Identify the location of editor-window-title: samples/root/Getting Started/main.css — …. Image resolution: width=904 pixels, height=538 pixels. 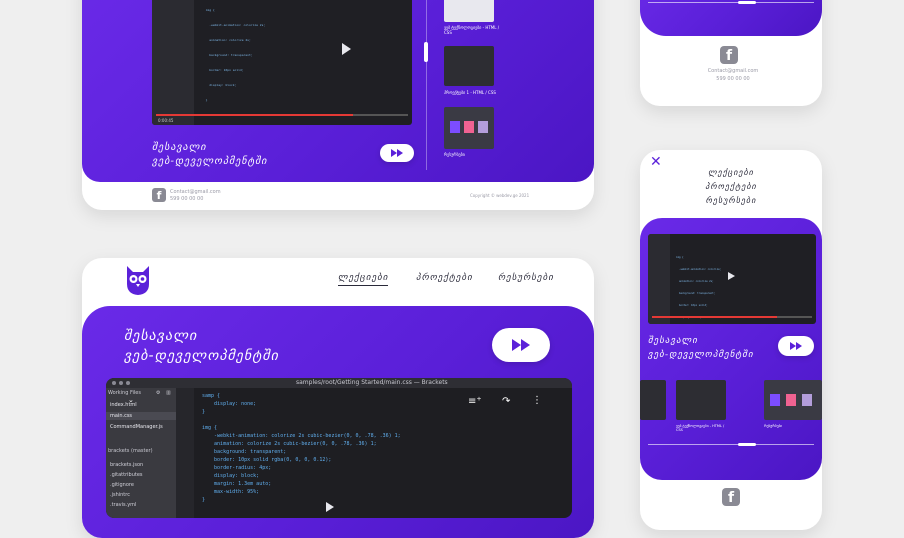
(372, 382).